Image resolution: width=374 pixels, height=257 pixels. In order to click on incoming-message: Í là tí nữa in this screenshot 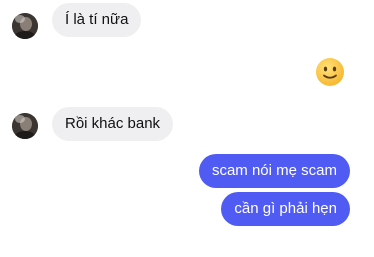, I will do `click(97, 20)`.